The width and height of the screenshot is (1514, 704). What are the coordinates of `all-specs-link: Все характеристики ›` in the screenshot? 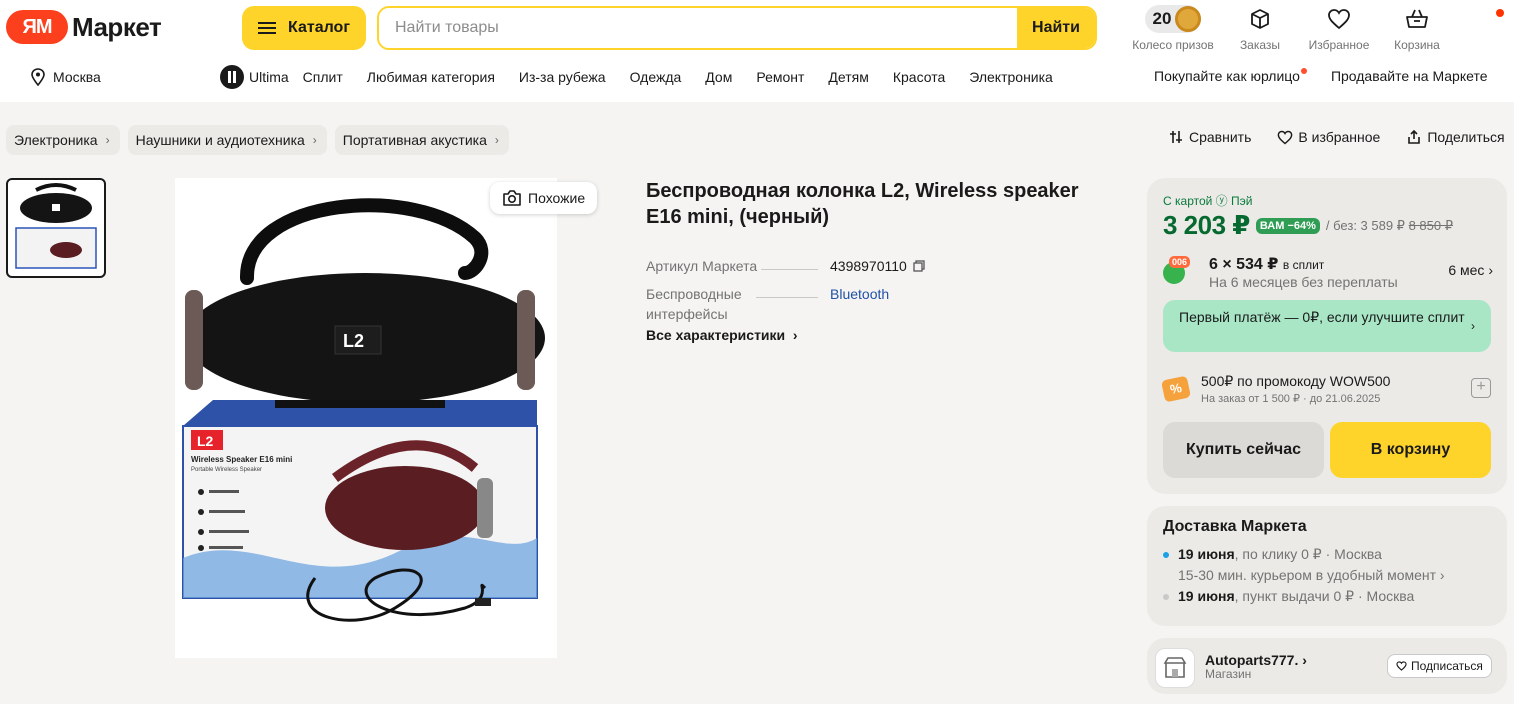 It's located at (722, 335).